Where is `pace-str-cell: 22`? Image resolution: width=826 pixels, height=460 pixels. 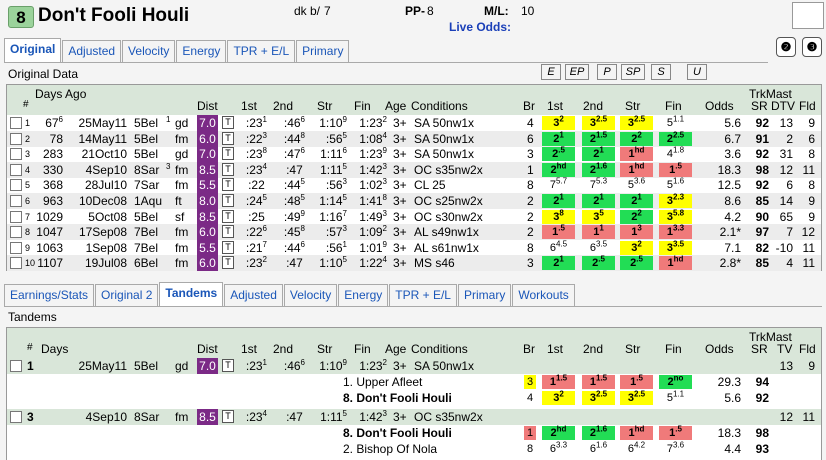
pace-str-cell: 22 is located at coordinates (636, 216).